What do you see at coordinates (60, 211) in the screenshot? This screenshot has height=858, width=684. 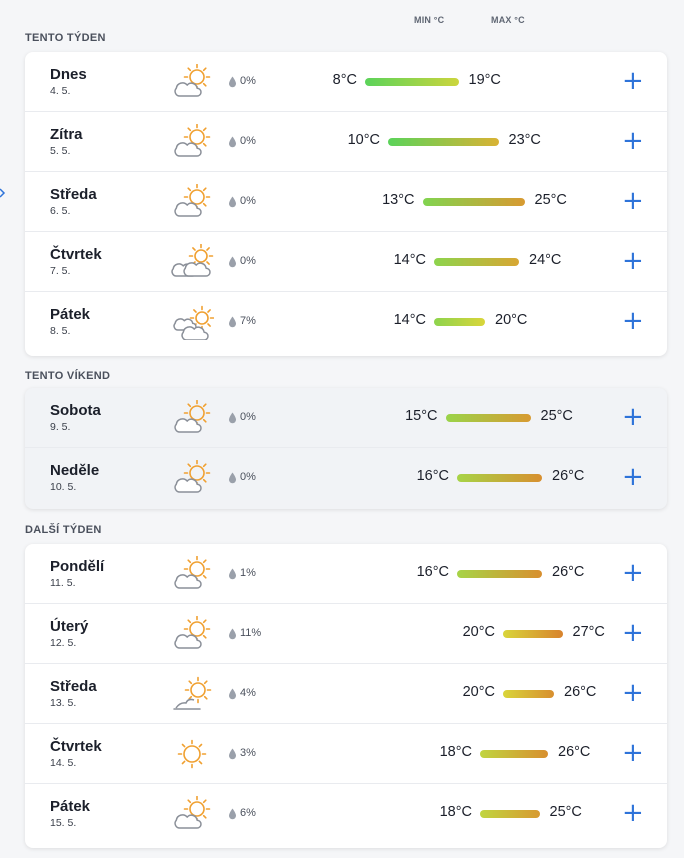 I see `day-date: 6. 5.` at bounding box center [60, 211].